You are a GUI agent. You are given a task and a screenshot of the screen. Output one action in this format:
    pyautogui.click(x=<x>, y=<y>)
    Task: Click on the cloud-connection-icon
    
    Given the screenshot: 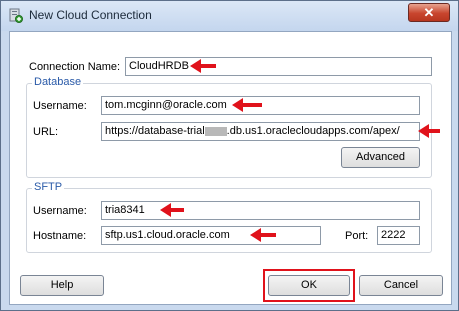 What is the action you would take?
    pyautogui.click(x=16, y=15)
    